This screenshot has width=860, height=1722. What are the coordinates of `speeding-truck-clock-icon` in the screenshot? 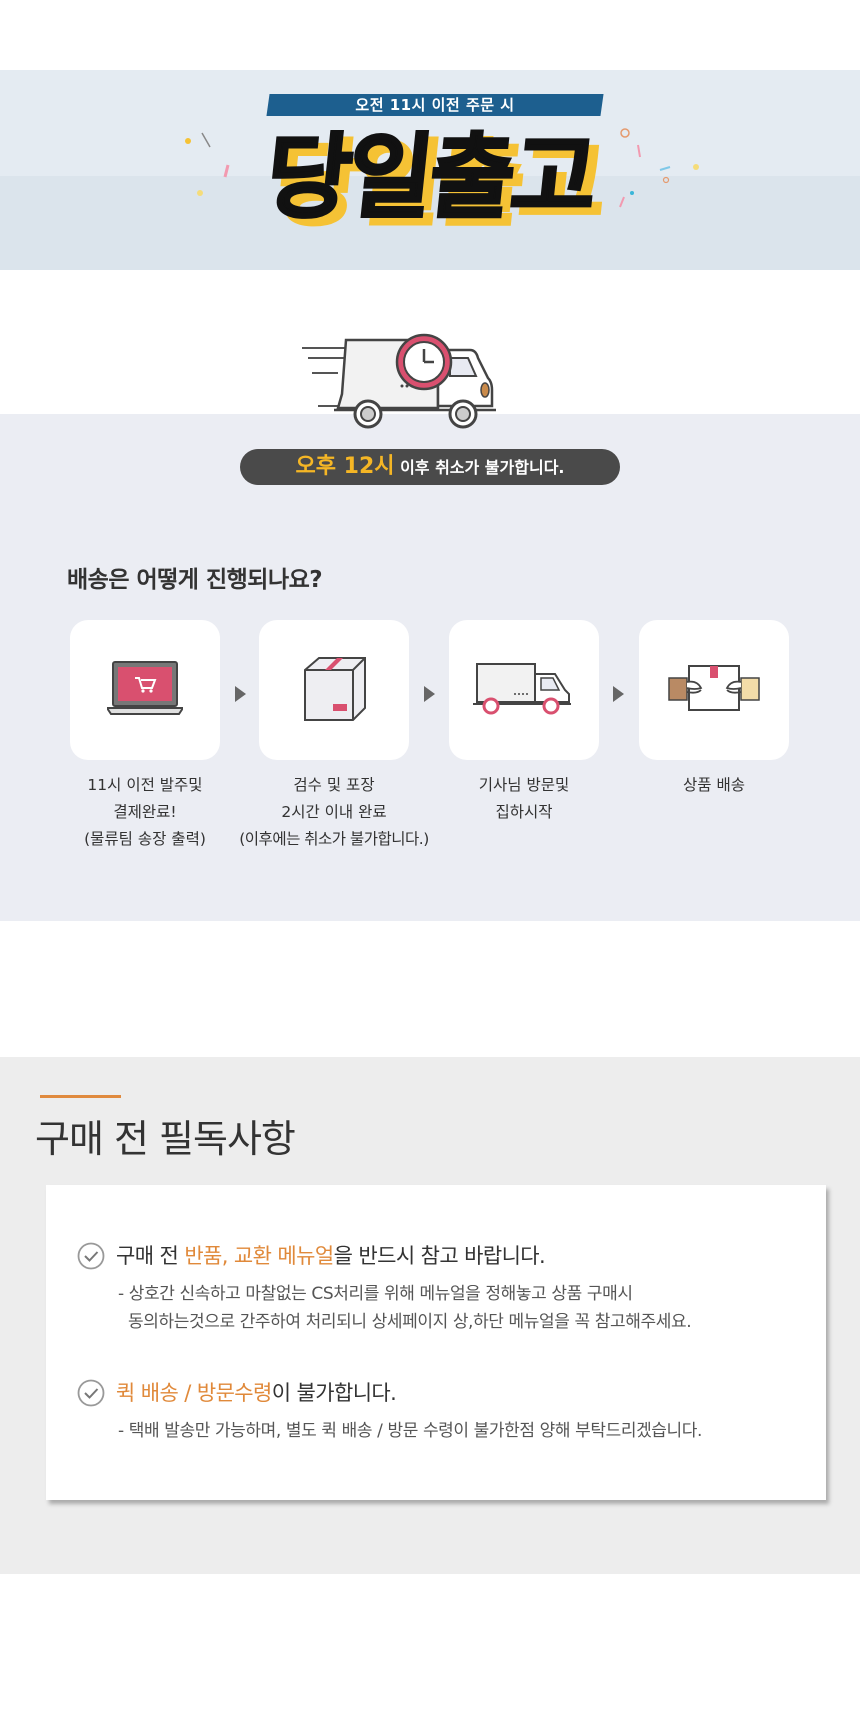 It's located at (399, 381).